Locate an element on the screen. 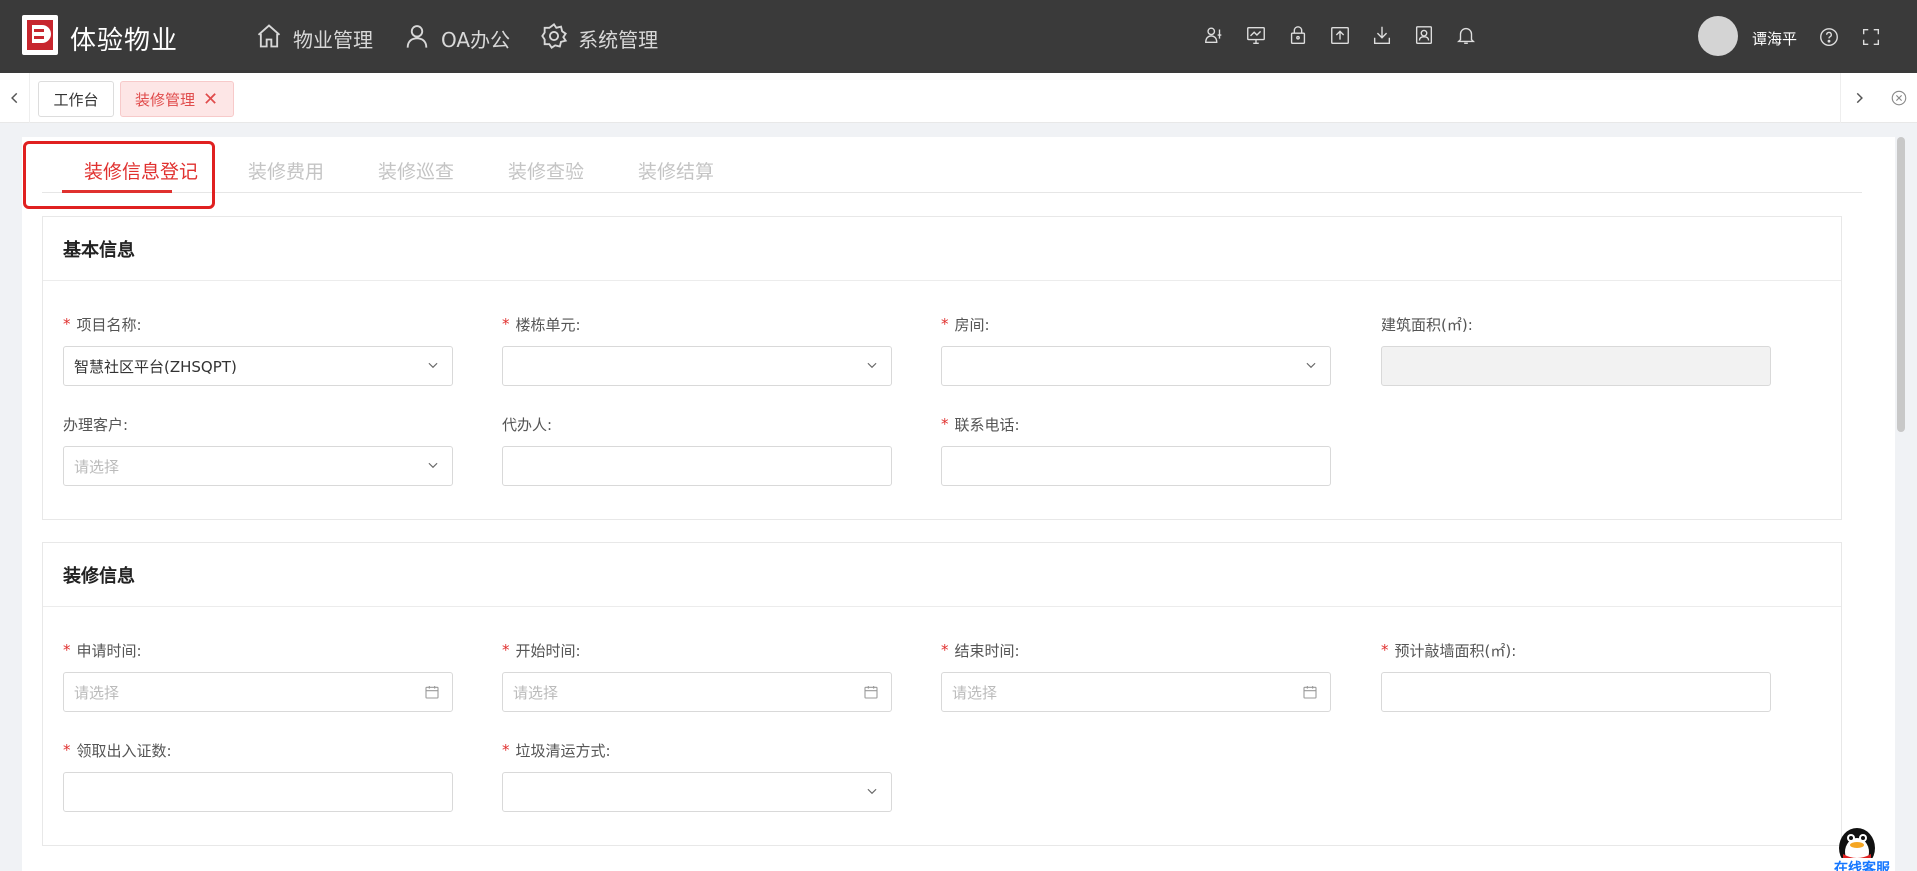 The image size is (1917, 871). agent-input is located at coordinates (697, 466).